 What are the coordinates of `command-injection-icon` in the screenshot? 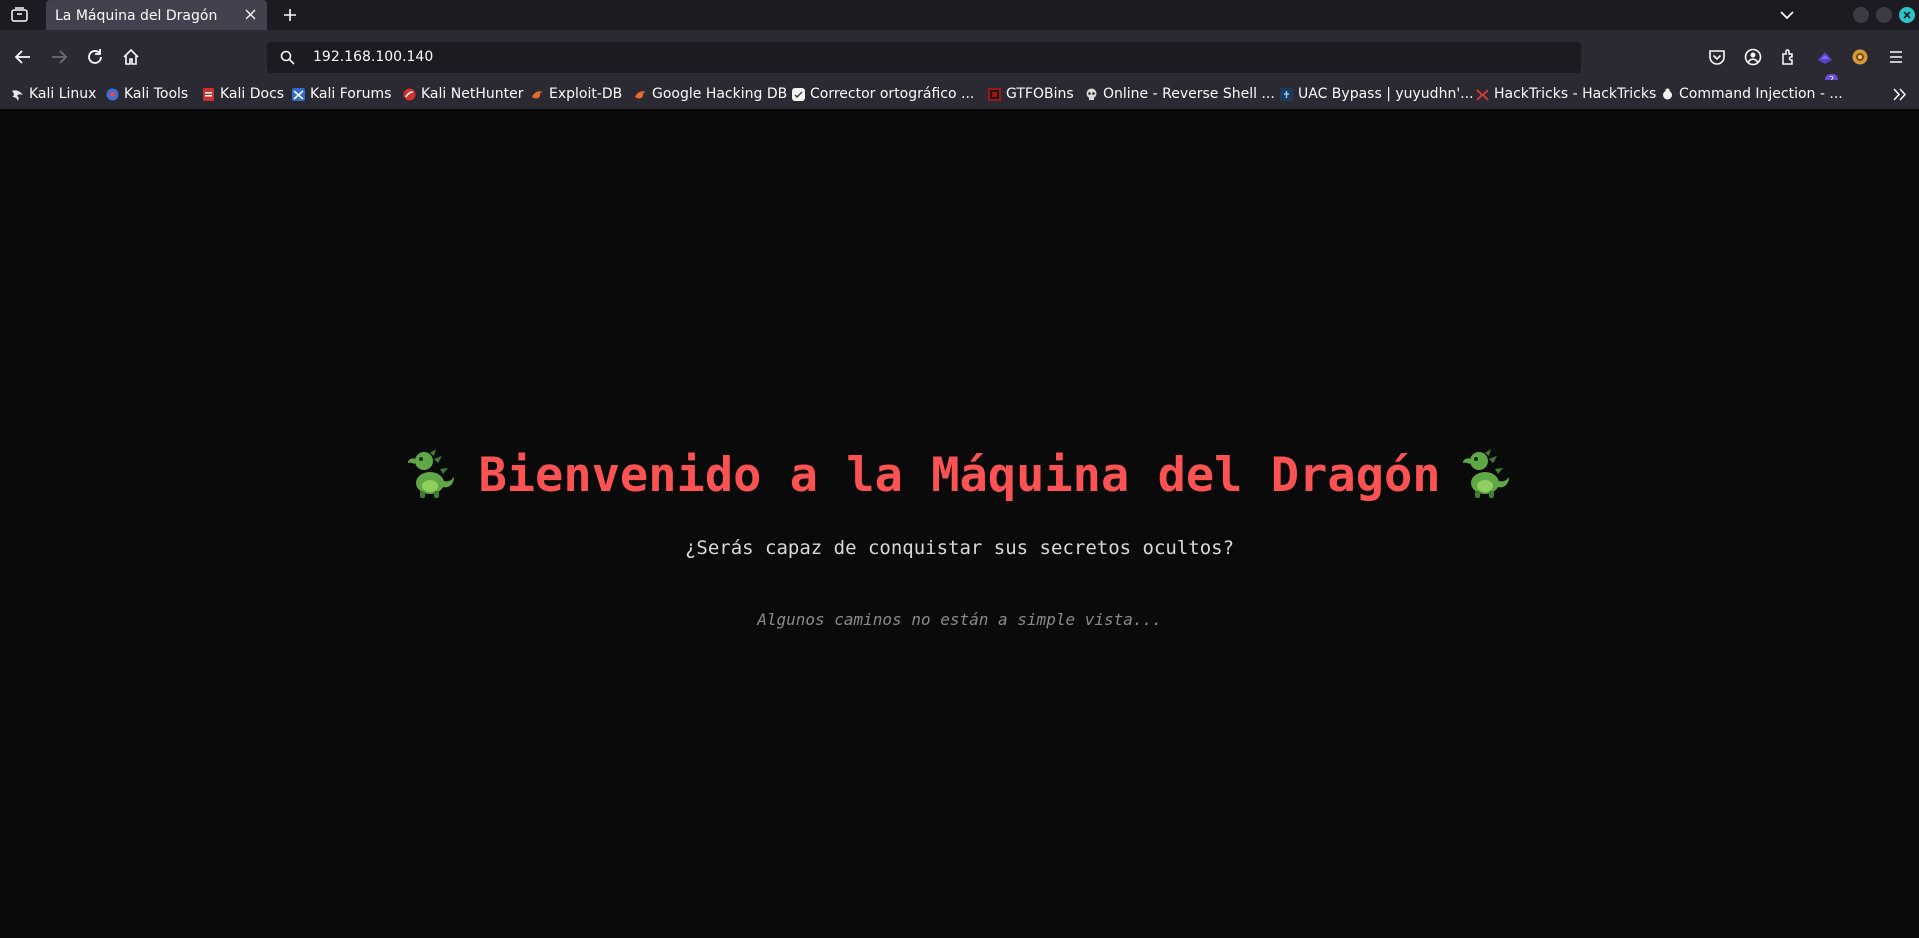 It's located at (1667, 93).